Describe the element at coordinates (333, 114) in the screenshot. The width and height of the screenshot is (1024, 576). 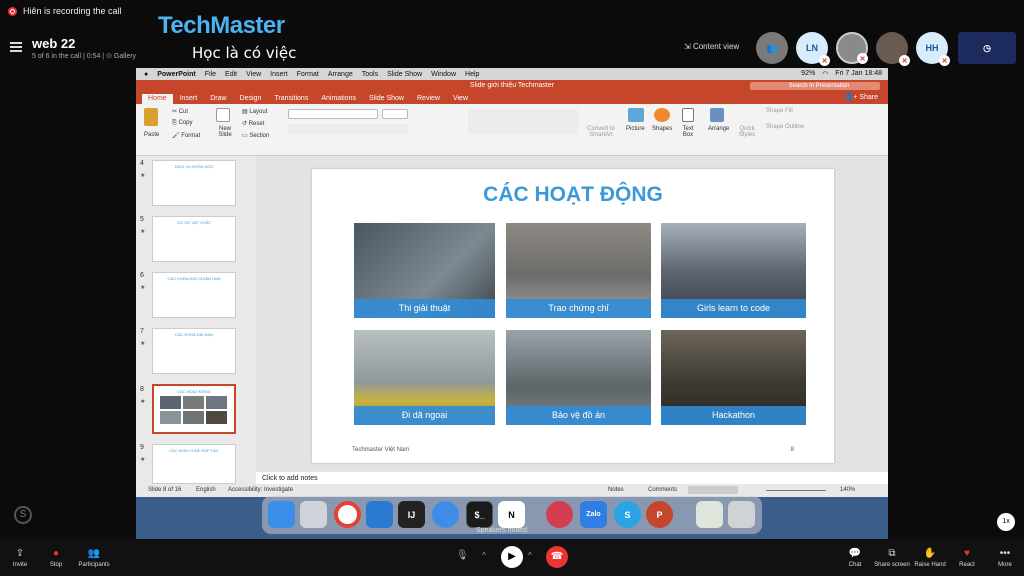
I see `font-family-select` at that location.